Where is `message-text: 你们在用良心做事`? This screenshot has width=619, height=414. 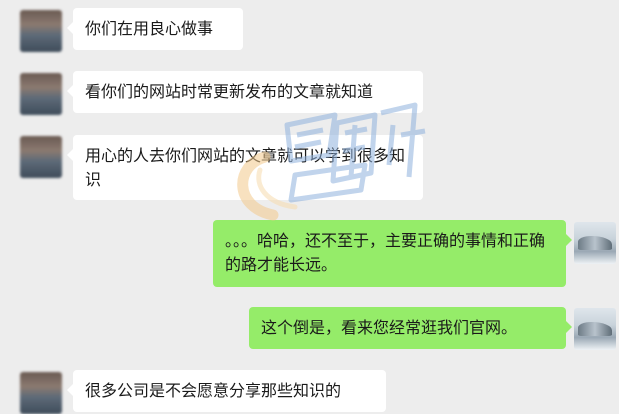
message-text: 你们在用良心做事 is located at coordinates (149, 28).